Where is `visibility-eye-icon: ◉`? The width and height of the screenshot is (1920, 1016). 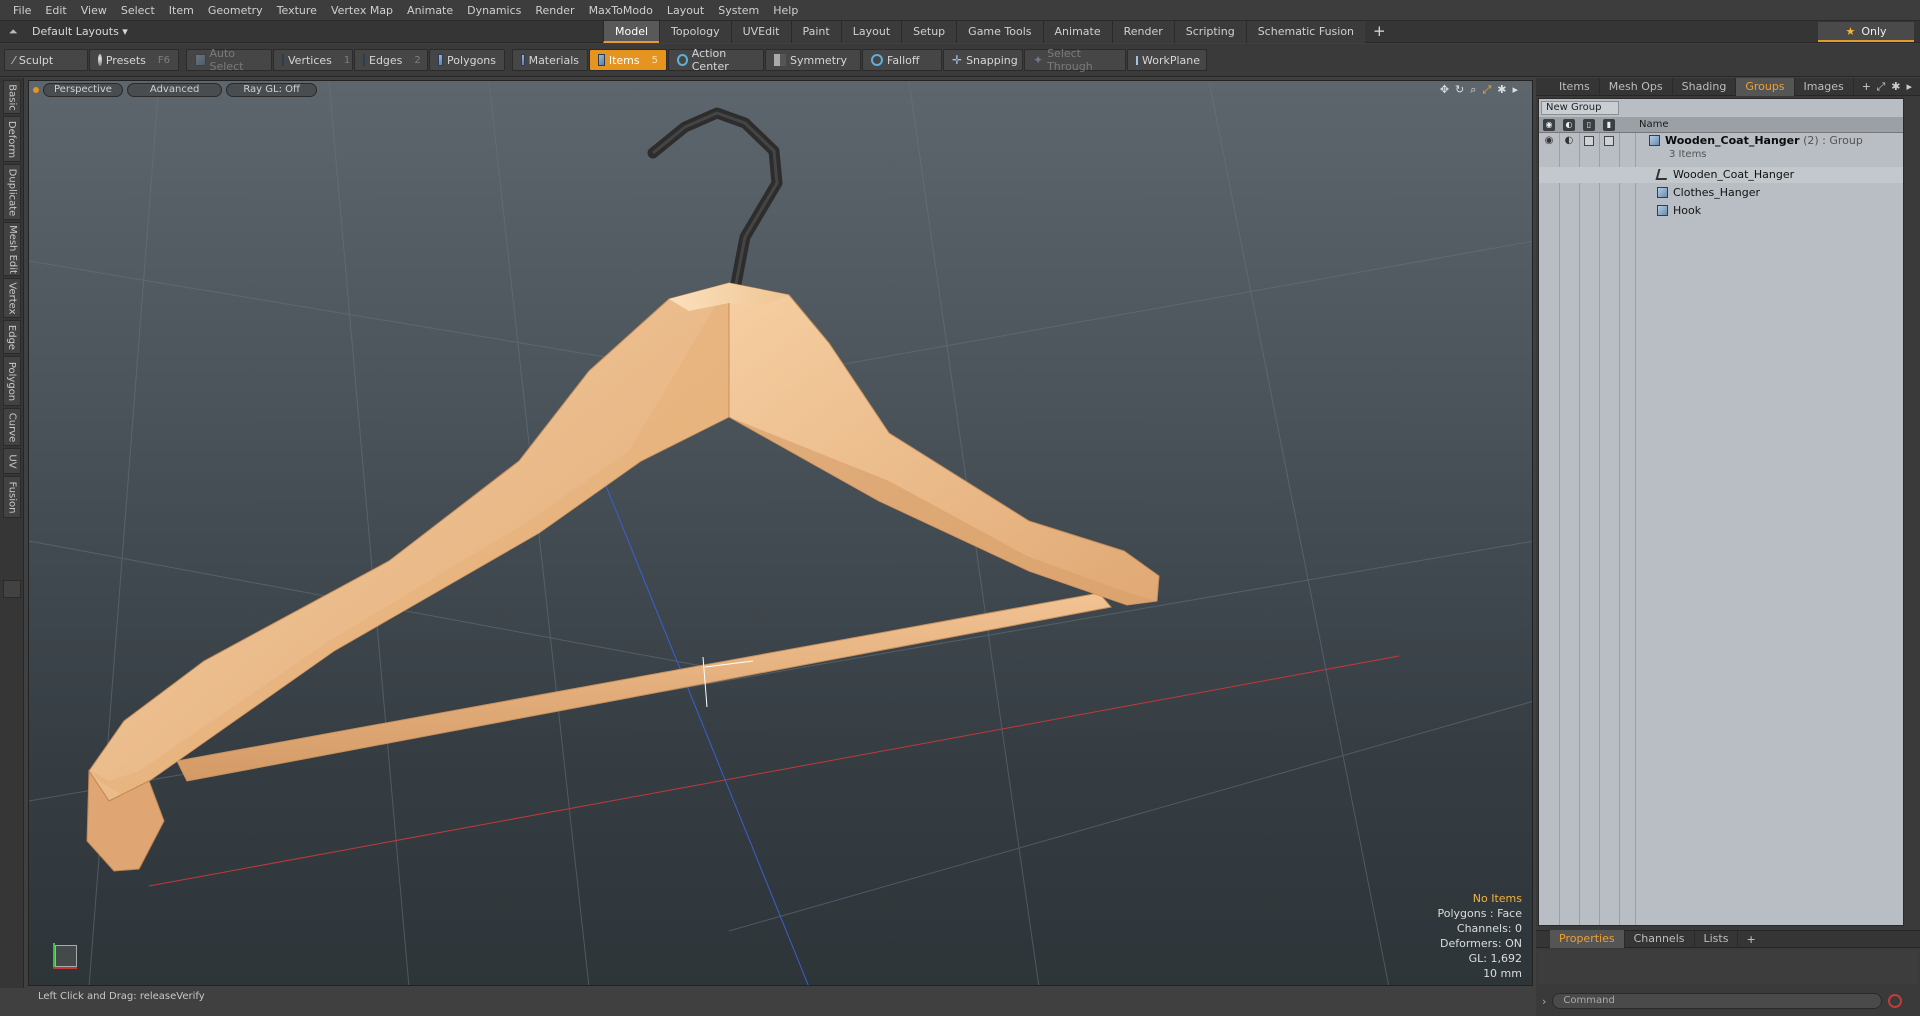
visibility-eye-icon: ◉ is located at coordinates (1549, 141).